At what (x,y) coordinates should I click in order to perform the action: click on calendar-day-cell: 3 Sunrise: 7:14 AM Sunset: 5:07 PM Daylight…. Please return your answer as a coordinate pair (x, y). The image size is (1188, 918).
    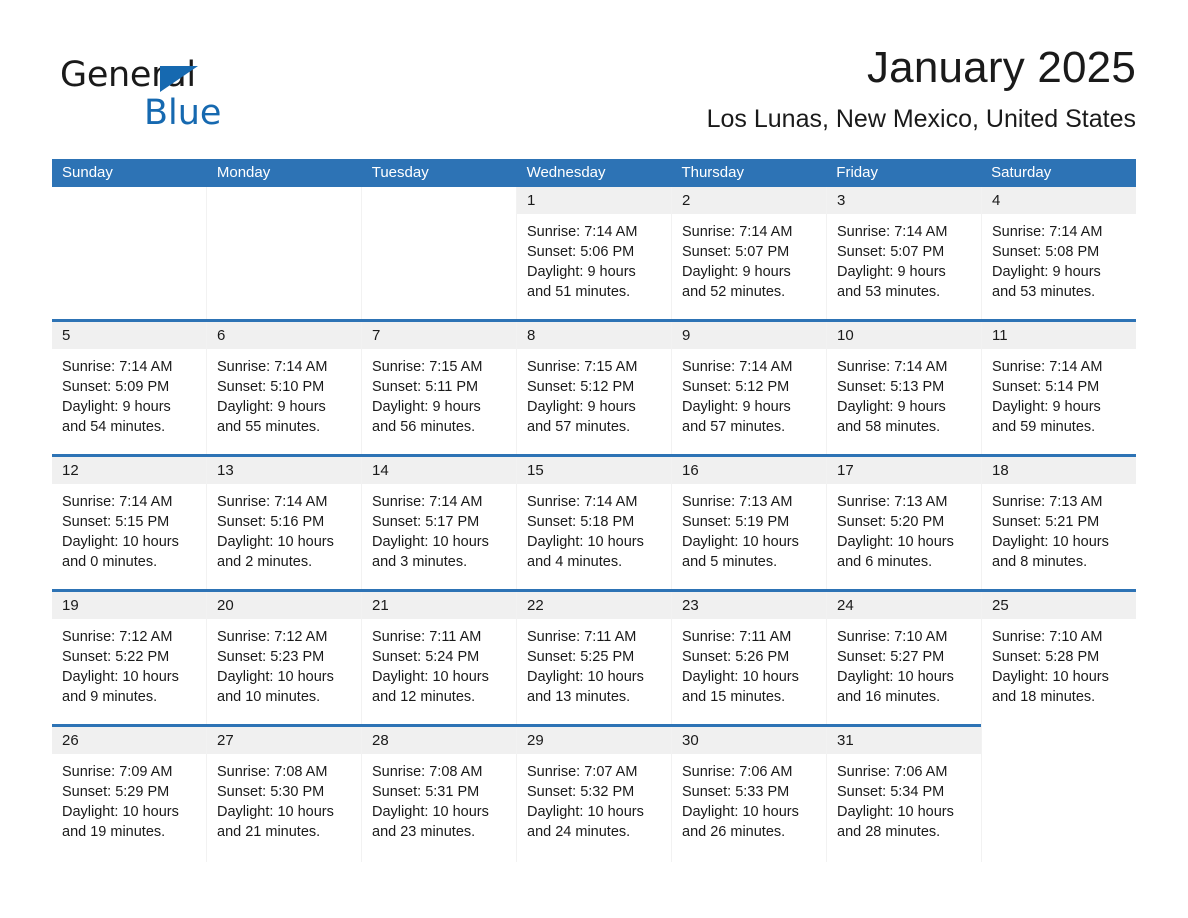
    Looking at the image, I should click on (904, 254).